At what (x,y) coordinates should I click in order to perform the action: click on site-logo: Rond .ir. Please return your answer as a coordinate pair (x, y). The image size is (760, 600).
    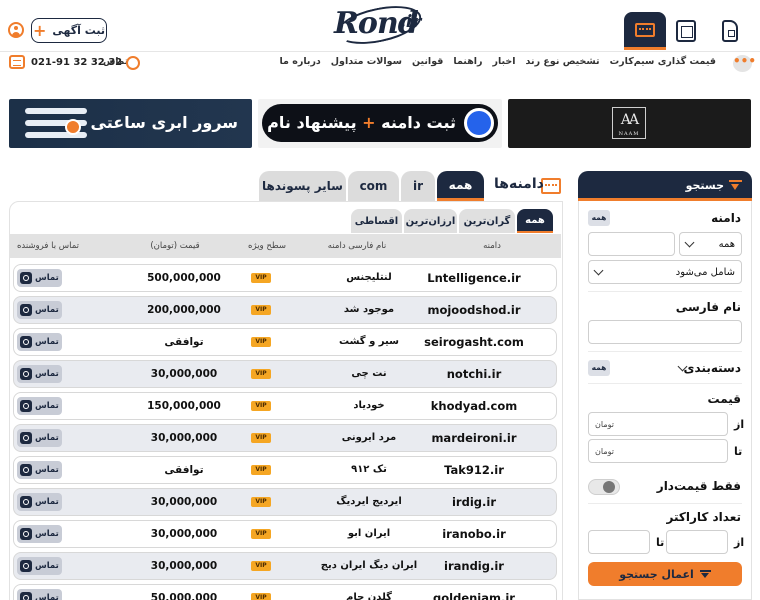
    Looking at the image, I should click on (380, 25).